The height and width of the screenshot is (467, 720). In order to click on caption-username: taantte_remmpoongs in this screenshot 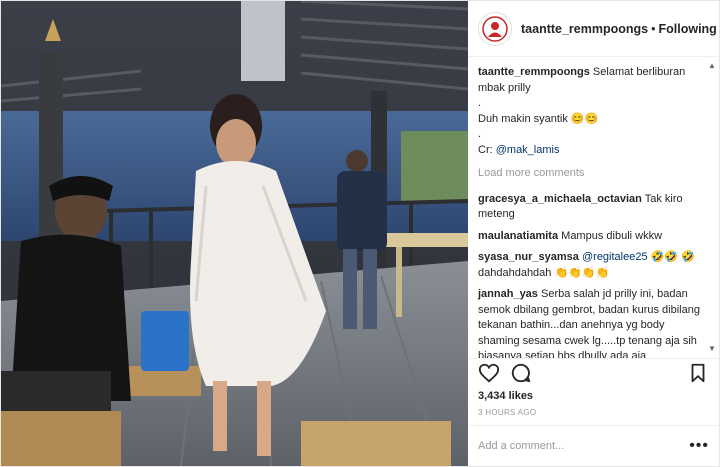, I will do `click(534, 72)`.